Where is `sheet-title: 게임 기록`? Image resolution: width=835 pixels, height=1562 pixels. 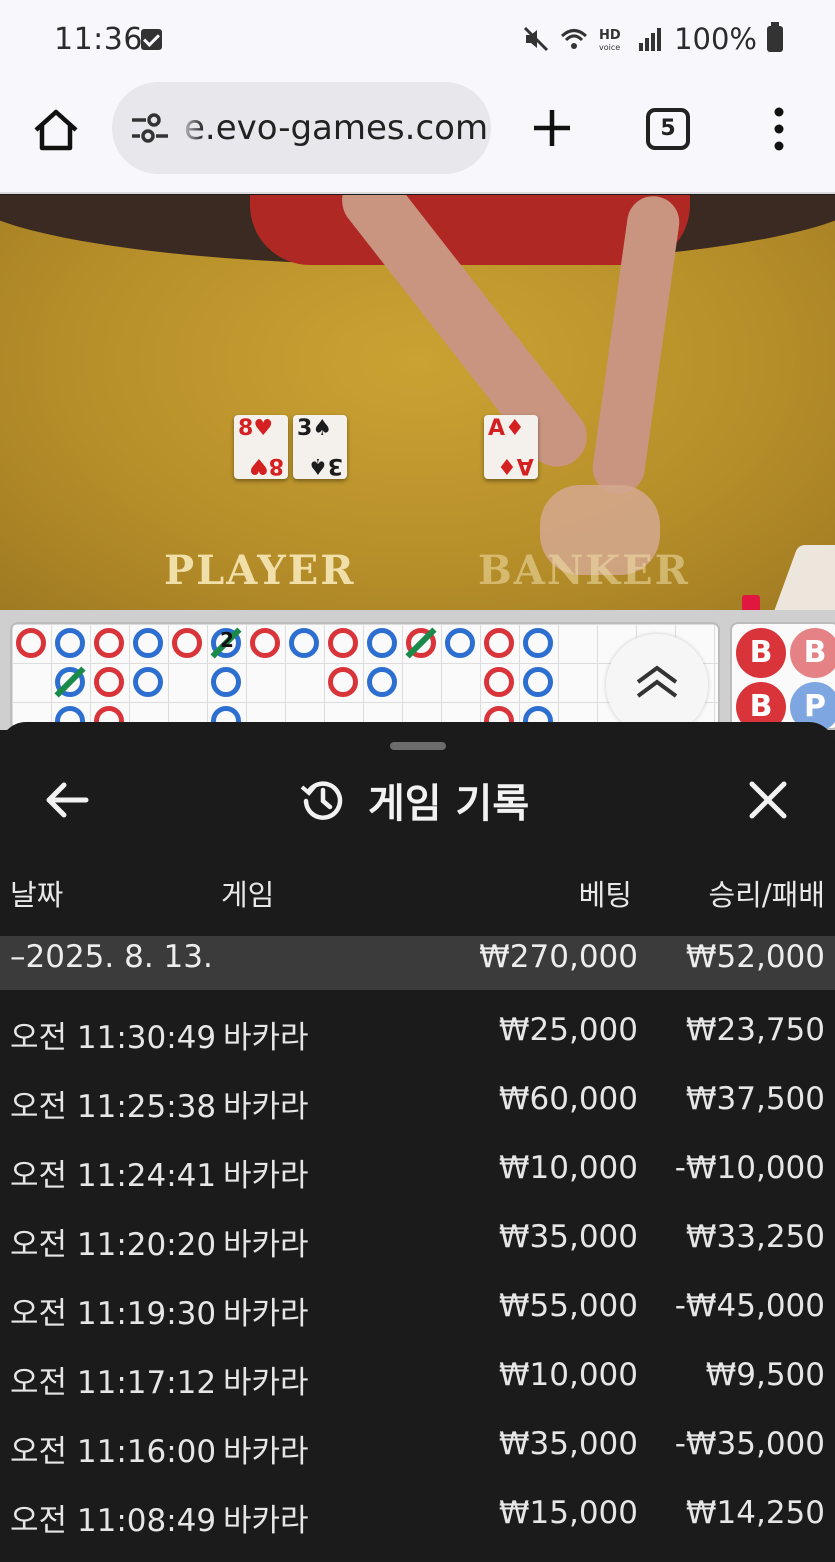
sheet-title: 게임 기록 is located at coordinates (449, 804).